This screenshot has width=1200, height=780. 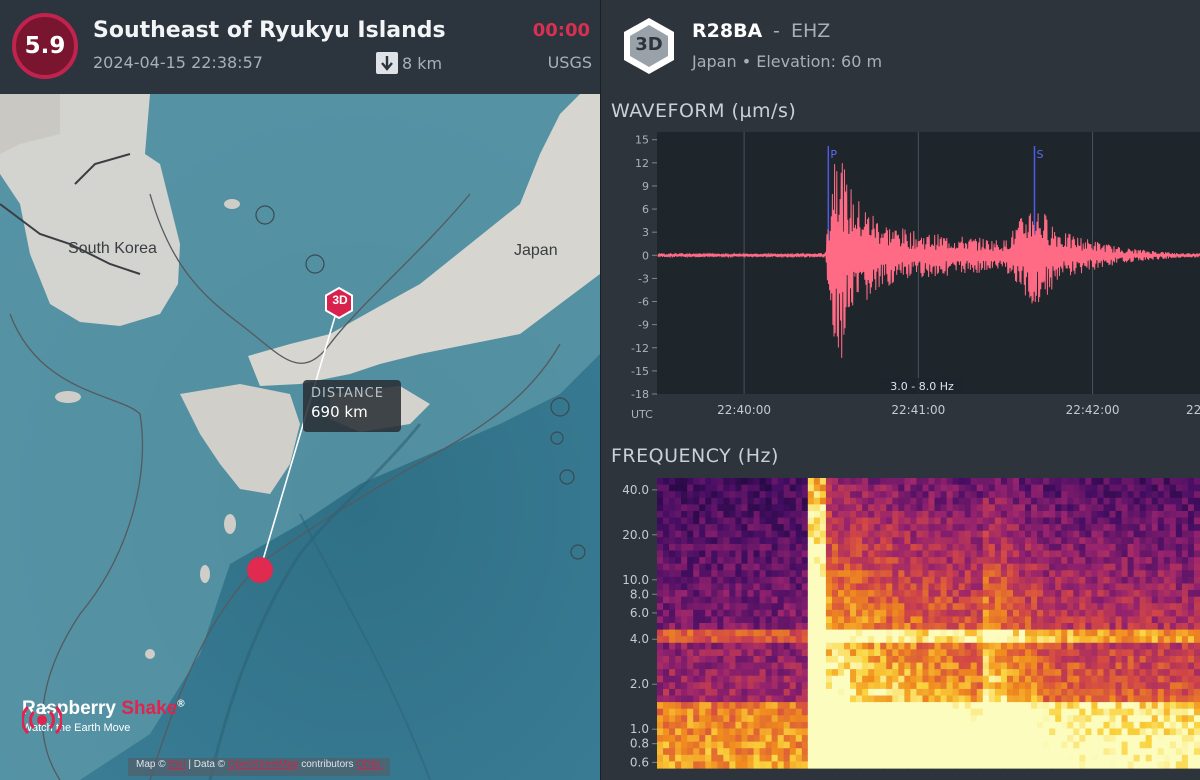 What do you see at coordinates (645, 209) in the screenshot?
I see `waveform-y-tick-label: 6` at bounding box center [645, 209].